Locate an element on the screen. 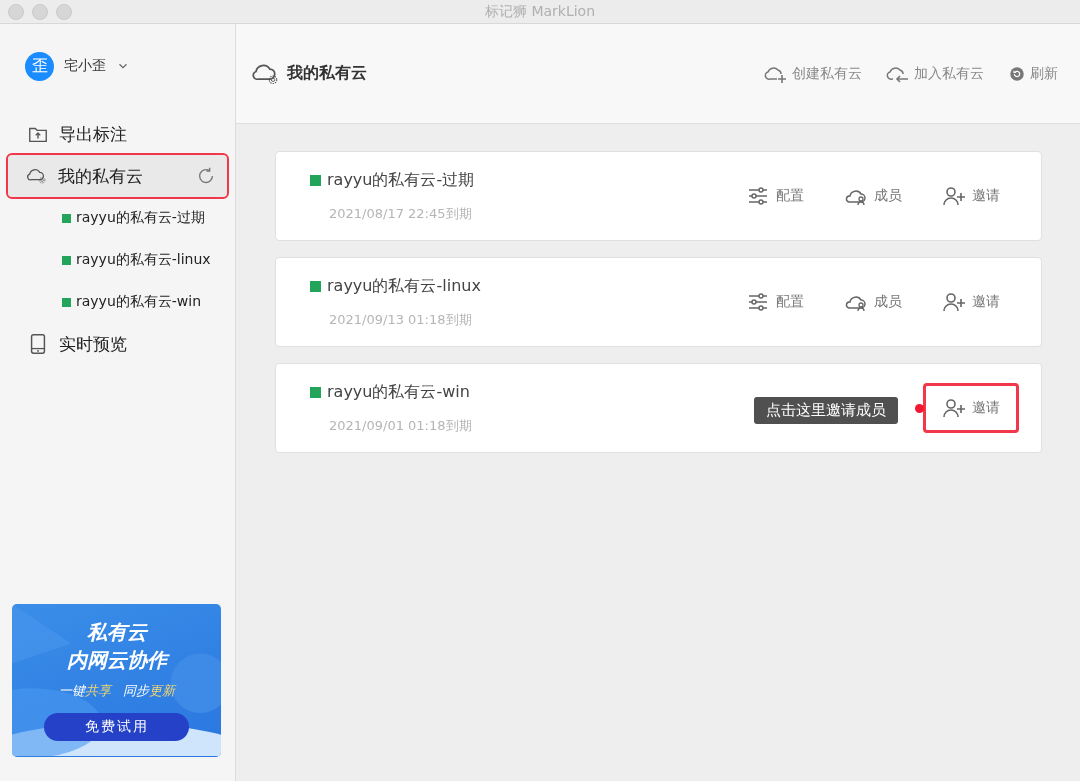 The height and width of the screenshot is (781, 1080). cloud-name: rayyu的私有云-过期 is located at coordinates (401, 180).